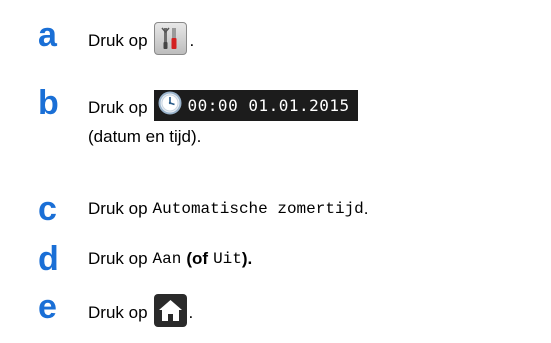 This screenshot has width=551, height=343. I want to click on clock-icon, so click(170, 106).